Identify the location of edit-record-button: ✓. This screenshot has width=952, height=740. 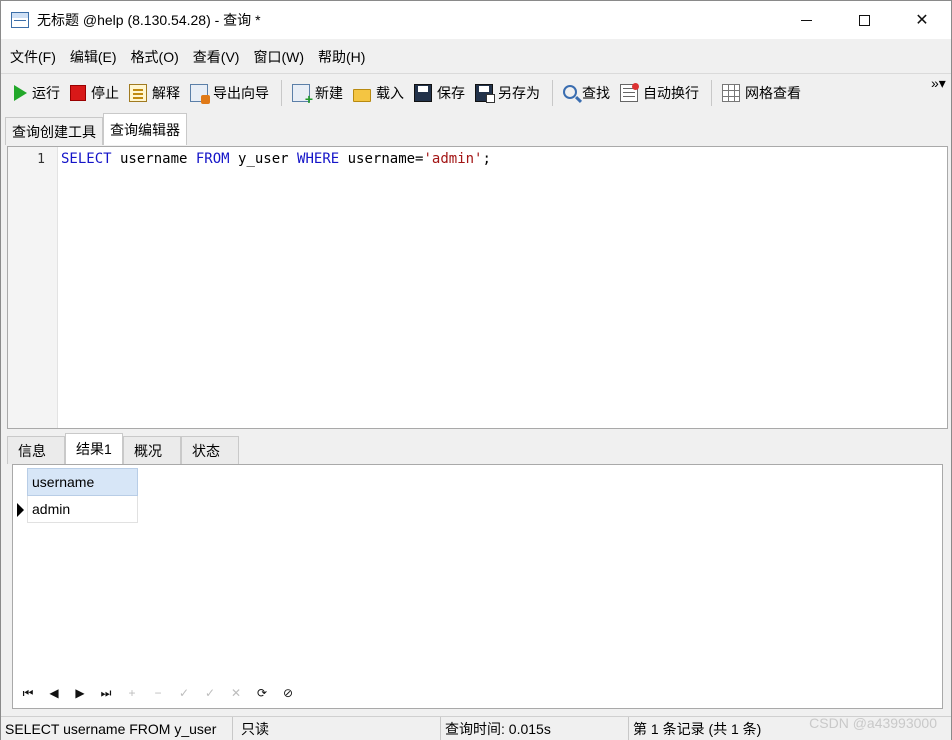
(184, 693).